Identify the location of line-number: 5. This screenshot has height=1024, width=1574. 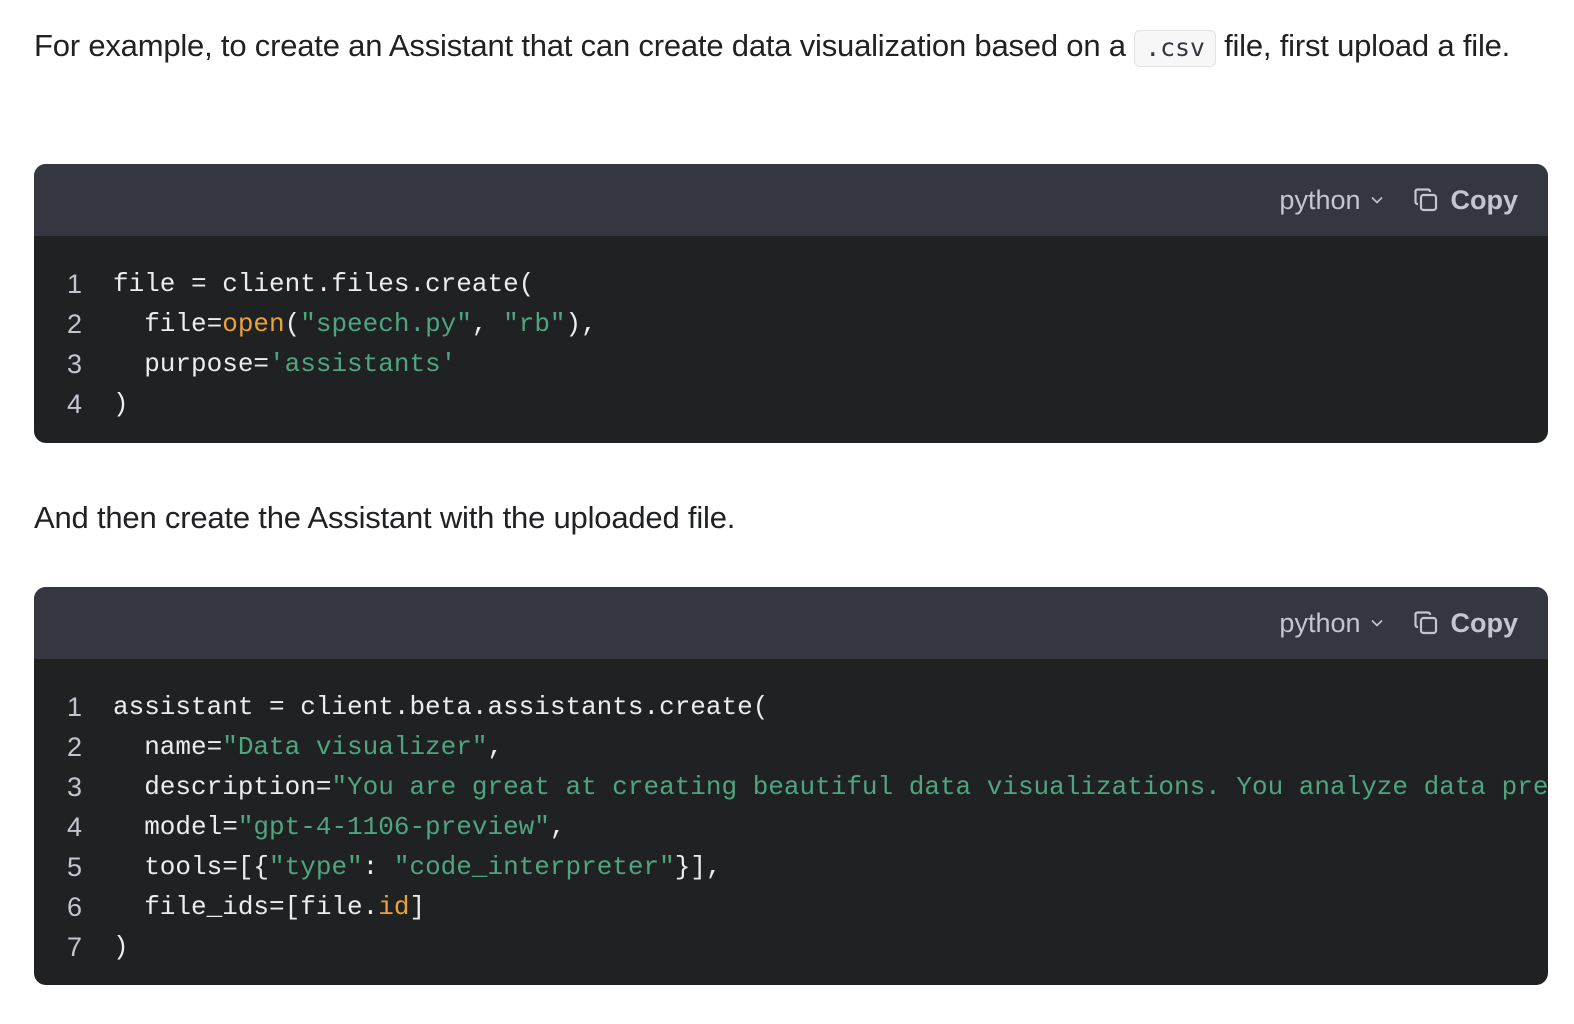
(74, 867).